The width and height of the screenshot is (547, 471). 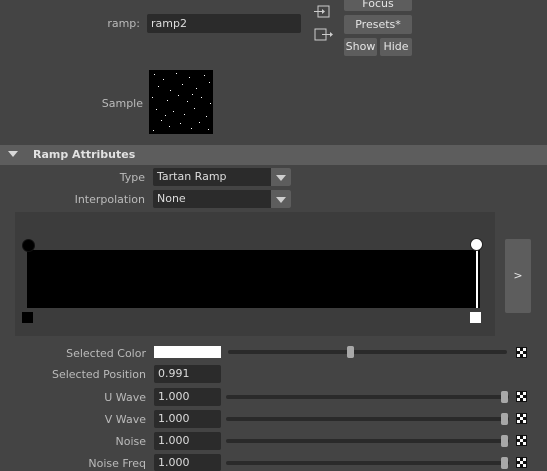 What do you see at coordinates (518, 276) in the screenshot?
I see `ramp-expand-button: >` at bounding box center [518, 276].